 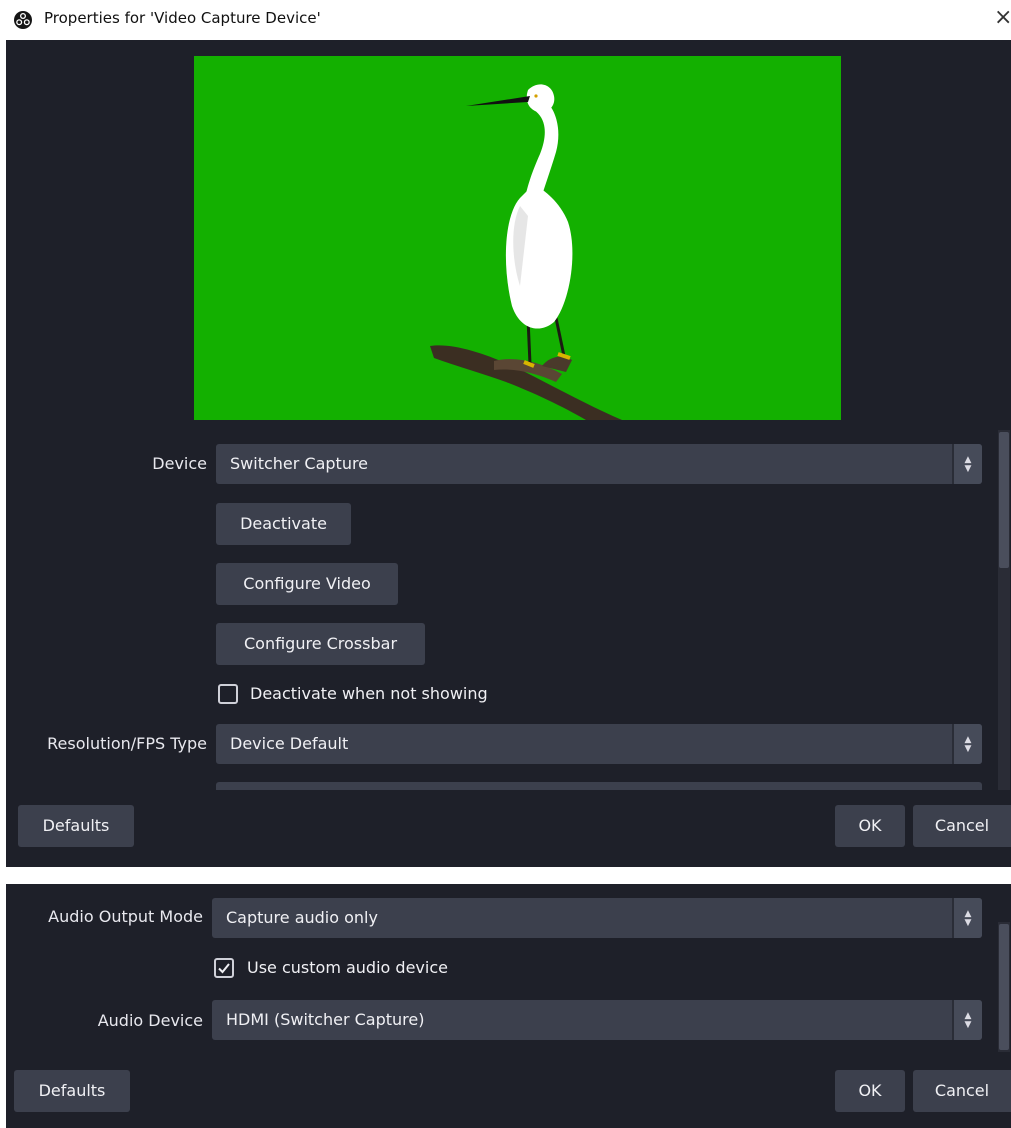 I want to click on obs-logo-icon, so click(x=23, y=20).